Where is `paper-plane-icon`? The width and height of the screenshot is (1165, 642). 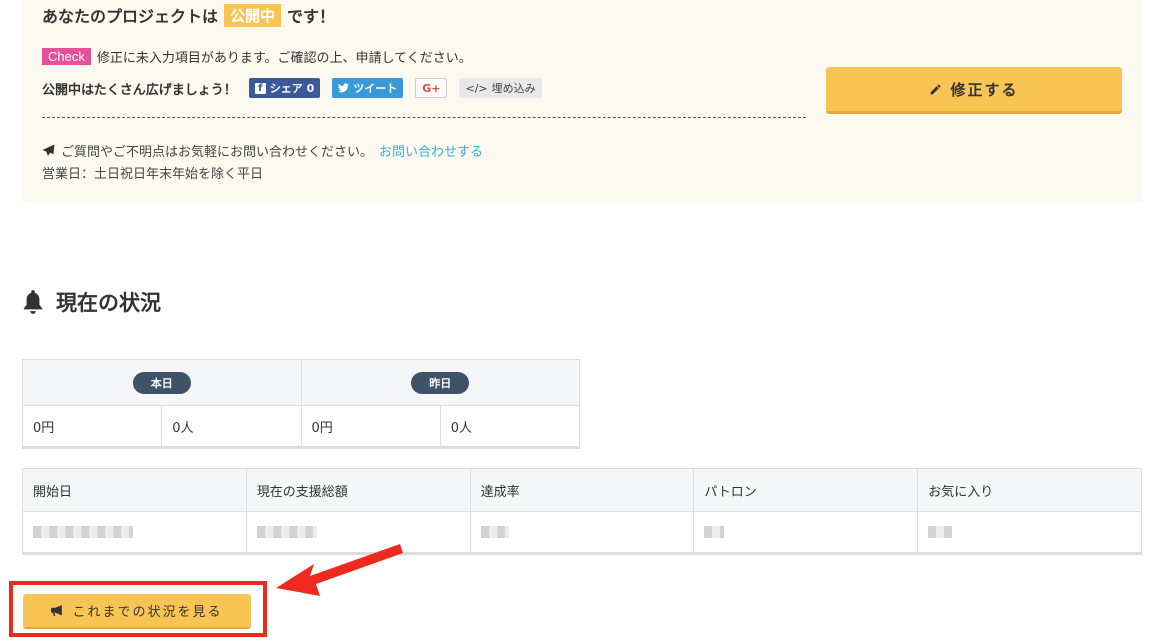
paper-plane-icon is located at coordinates (48, 150).